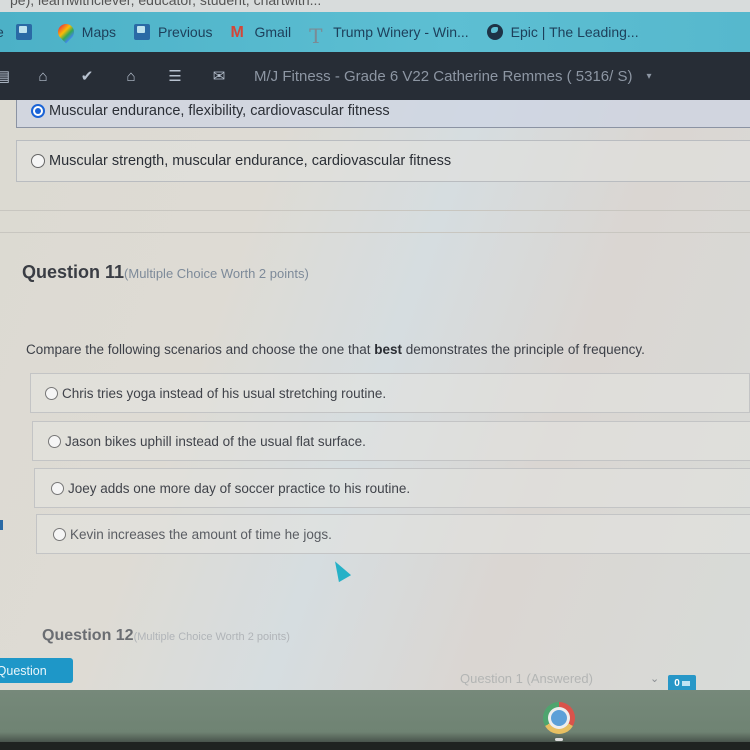 The height and width of the screenshot is (750, 750). What do you see at coordinates (237, 32) in the screenshot?
I see `gmail-icon: M` at bounding box center [237, 32].